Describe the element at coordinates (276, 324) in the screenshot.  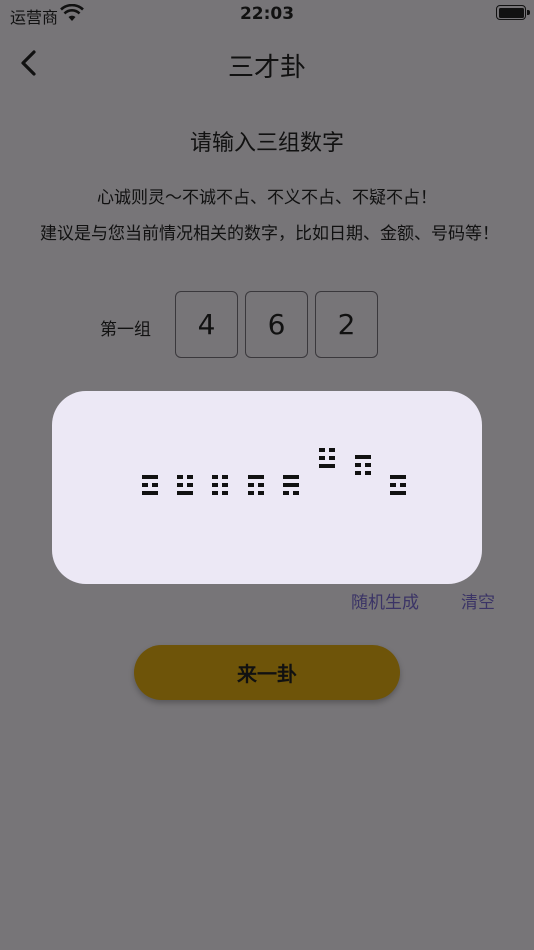
I see `digit-input-2: 6` at that location.